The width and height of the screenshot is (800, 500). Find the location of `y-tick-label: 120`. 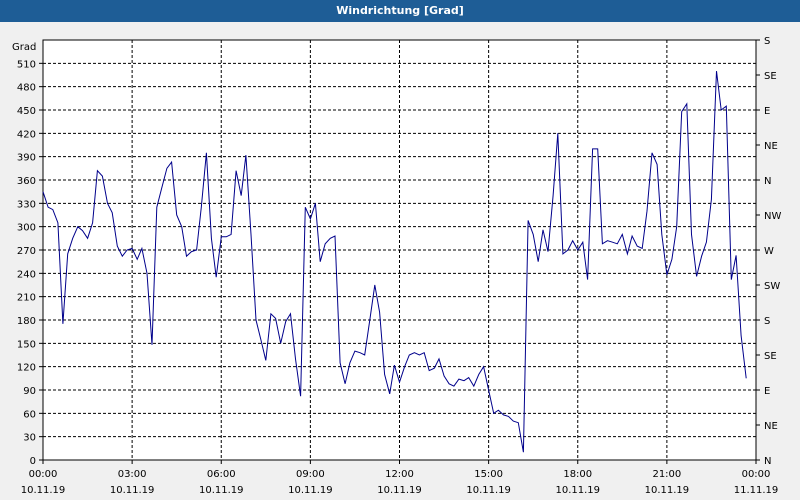

y-tick-label: 120 is located at coordinates (26, 368).